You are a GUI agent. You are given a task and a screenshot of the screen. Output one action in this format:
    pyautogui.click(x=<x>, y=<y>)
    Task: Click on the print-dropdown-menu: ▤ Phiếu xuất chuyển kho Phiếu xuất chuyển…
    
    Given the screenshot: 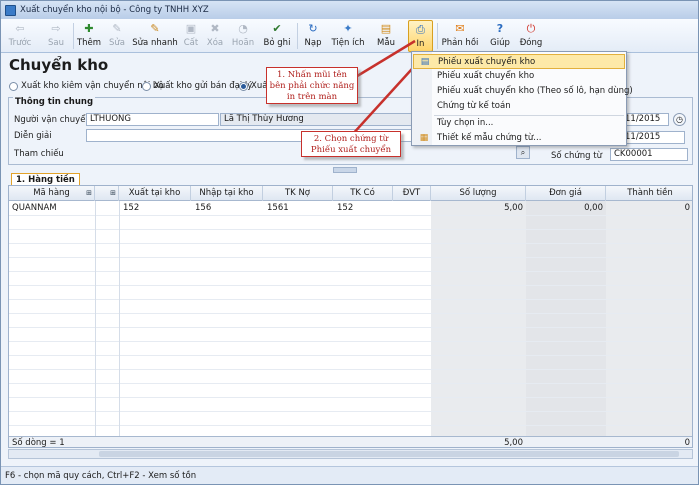 What is the action you would take?
    pyautogui.click(x=522, y=98)
    